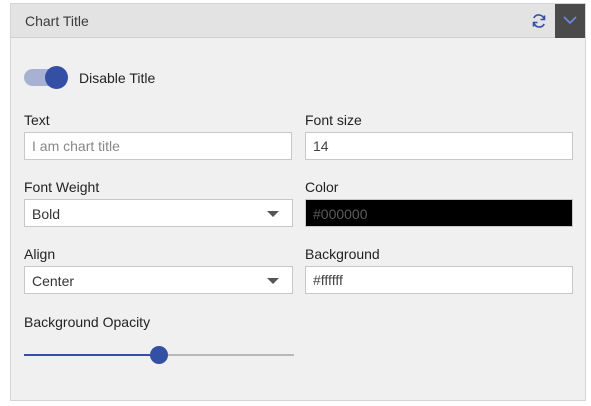  What do you see at coordinates (439, 280) in the screenshot?
I see `background-input` at bounding box center [439, 280].